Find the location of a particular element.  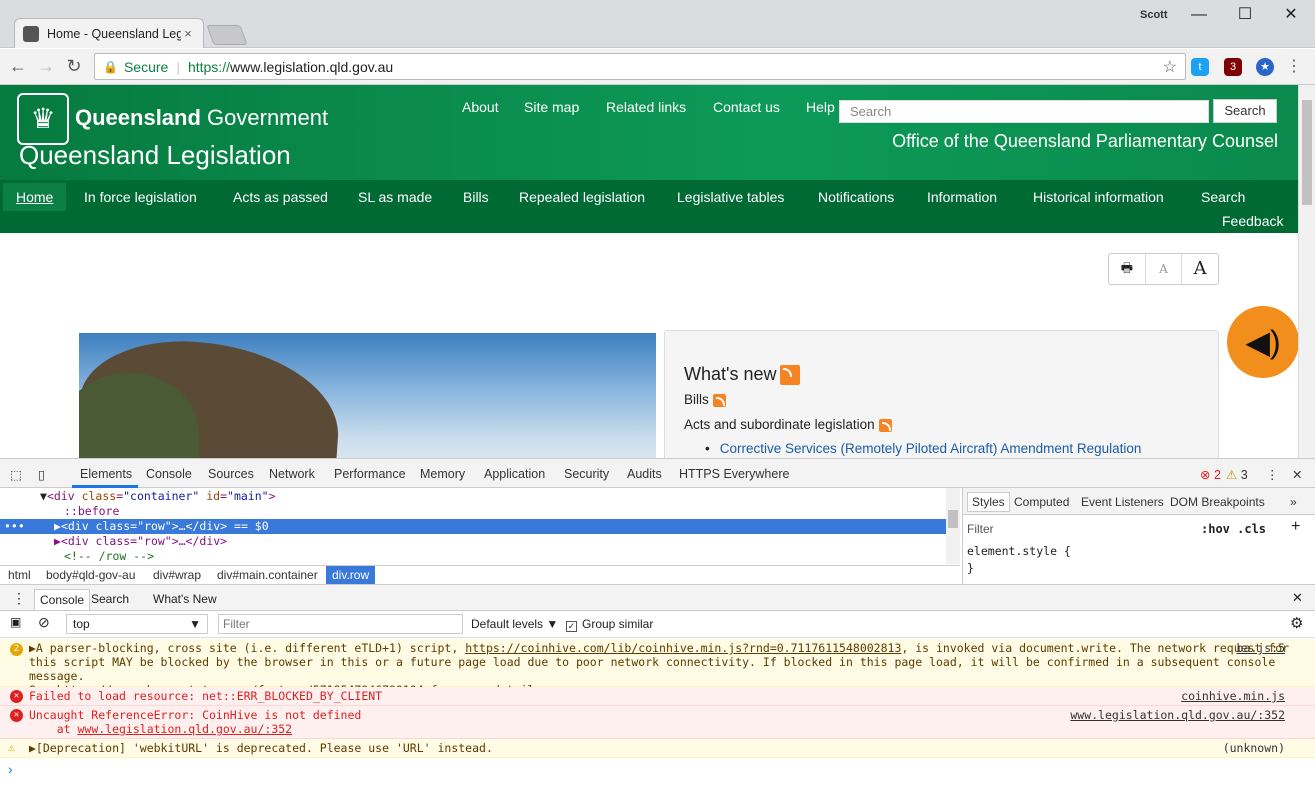

forward-button: → is located at coordinates (46, 66).